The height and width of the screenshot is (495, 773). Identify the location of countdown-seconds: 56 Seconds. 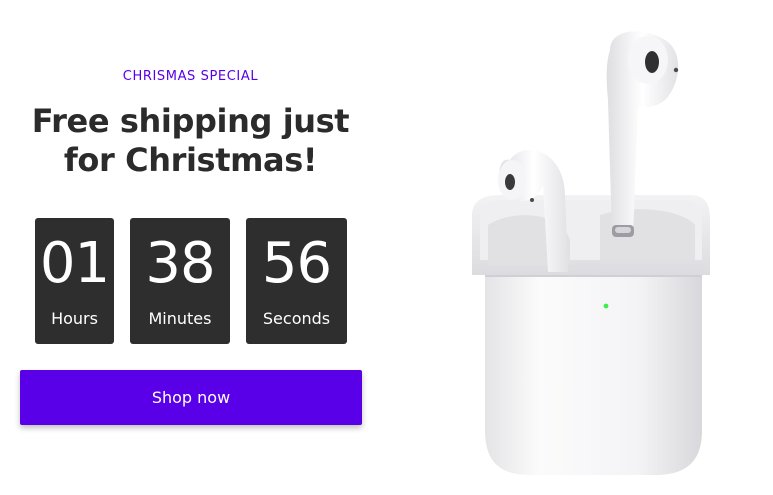
(296, 281).